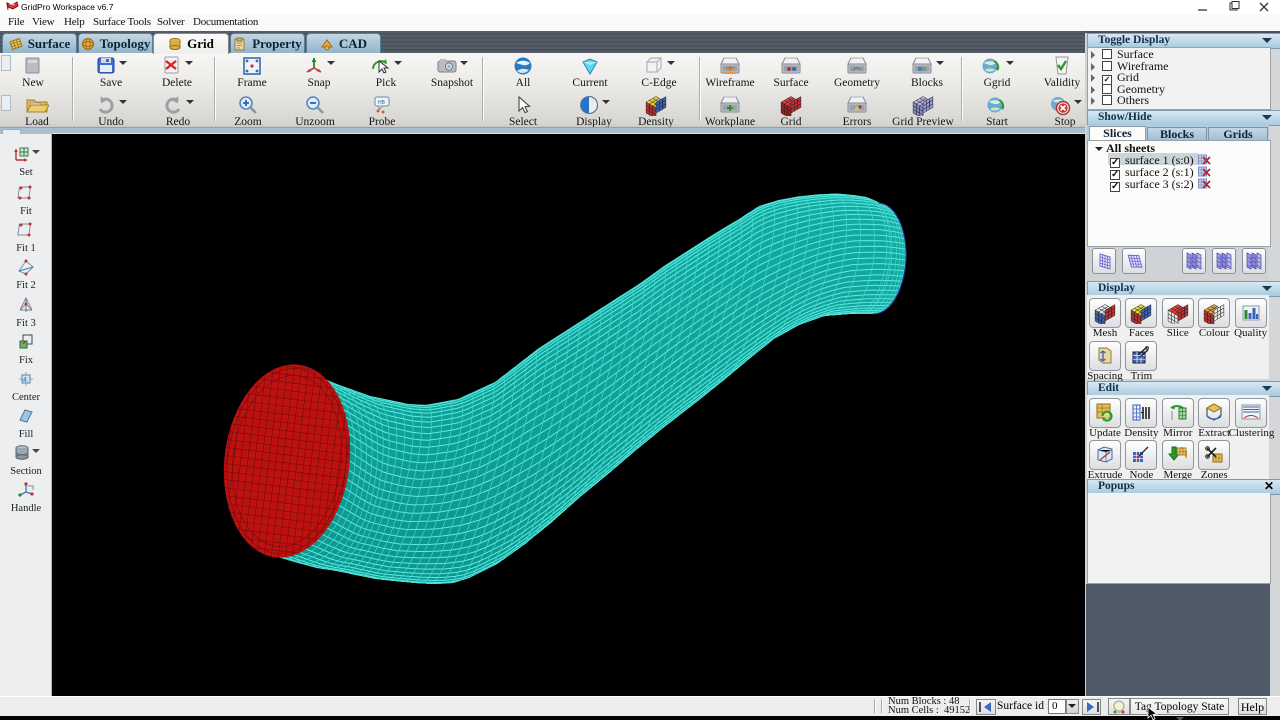  Describe the element at coordinates (25, 380) in the screenshot. I see `svg-text: 4` at that location.